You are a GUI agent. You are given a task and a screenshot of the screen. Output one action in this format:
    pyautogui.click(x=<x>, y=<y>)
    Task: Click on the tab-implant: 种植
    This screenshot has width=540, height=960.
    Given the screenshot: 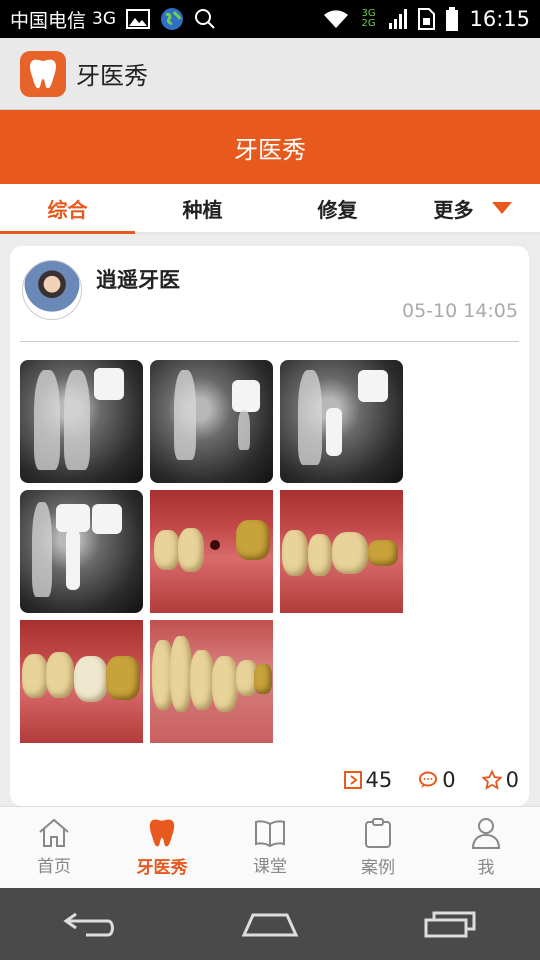 What is the action you would take?
    pyautogui.click(x=202, y=208)
    